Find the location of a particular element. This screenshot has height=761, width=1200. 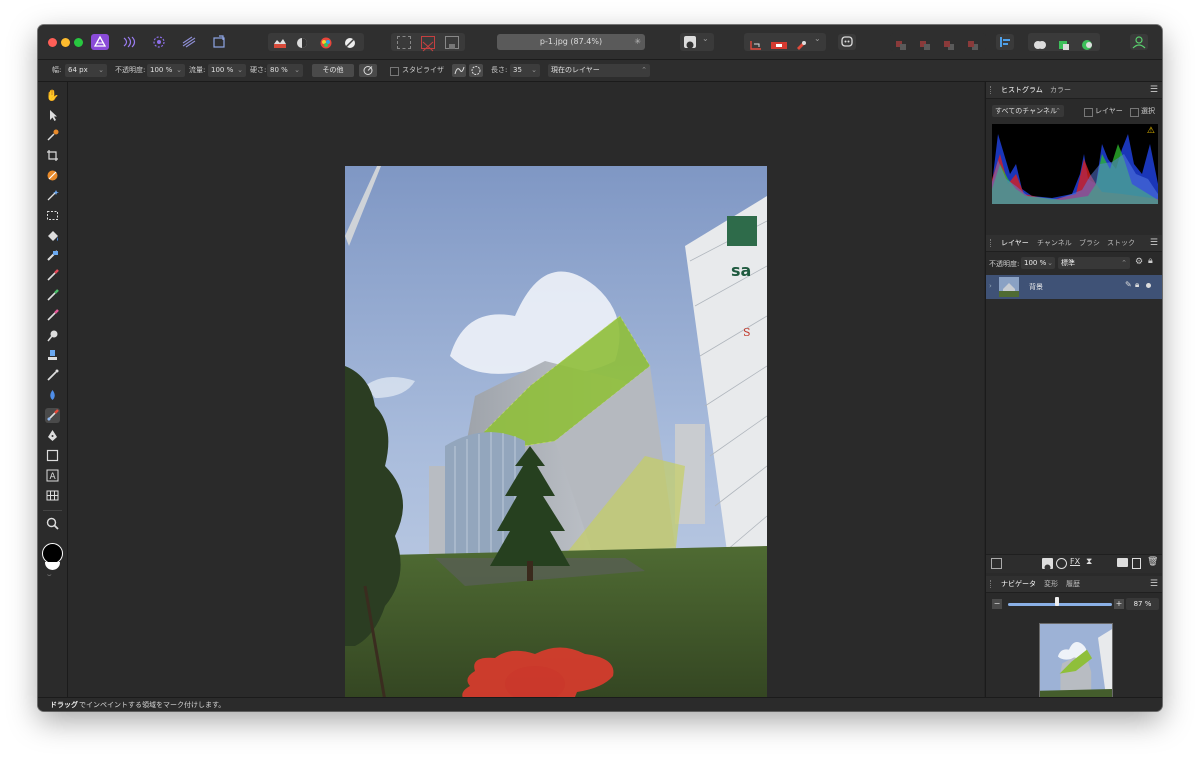

layer-settings-gear-icon: ⚙ is located at coordinates (1139, 262).